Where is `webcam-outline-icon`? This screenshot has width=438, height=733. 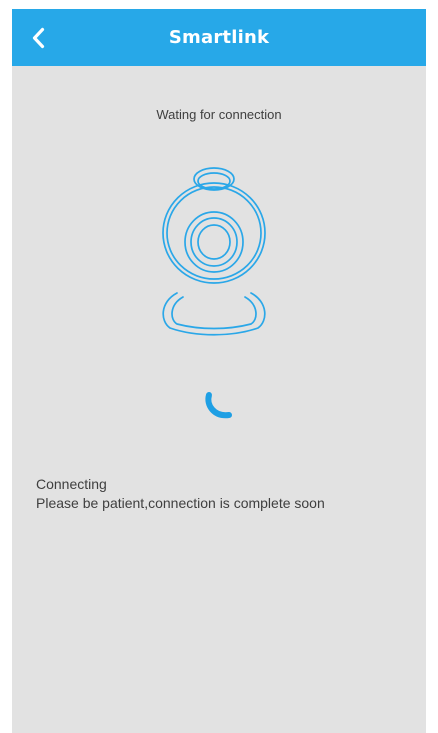
webcam-outline-icon is located at coordinates (214, 251).